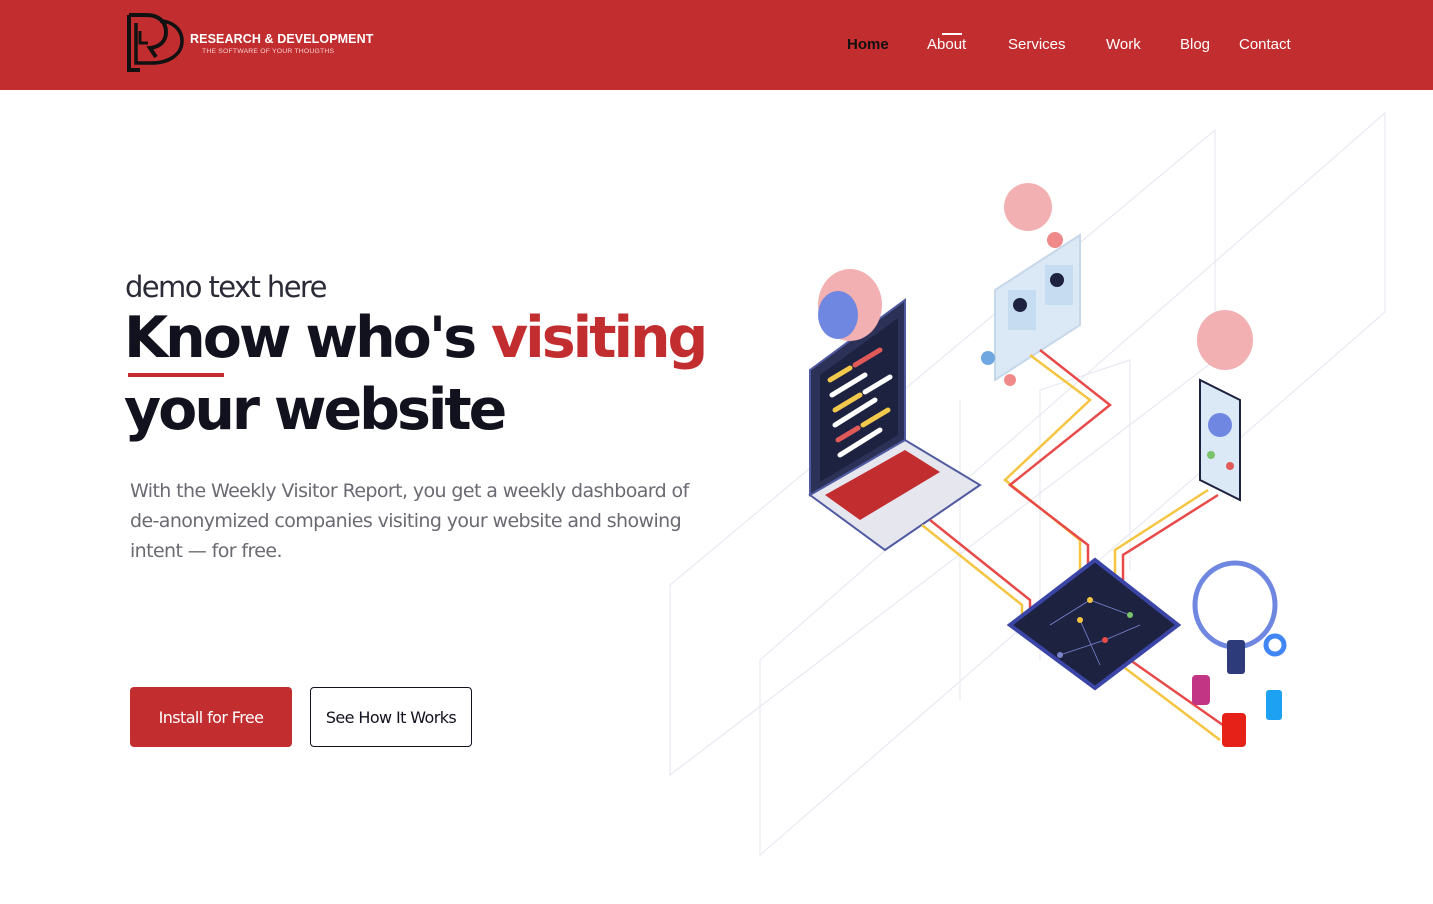 The height and width of the screenshot is (904, 1433). I want to click on nav-services: Services, so click(1037, 44).